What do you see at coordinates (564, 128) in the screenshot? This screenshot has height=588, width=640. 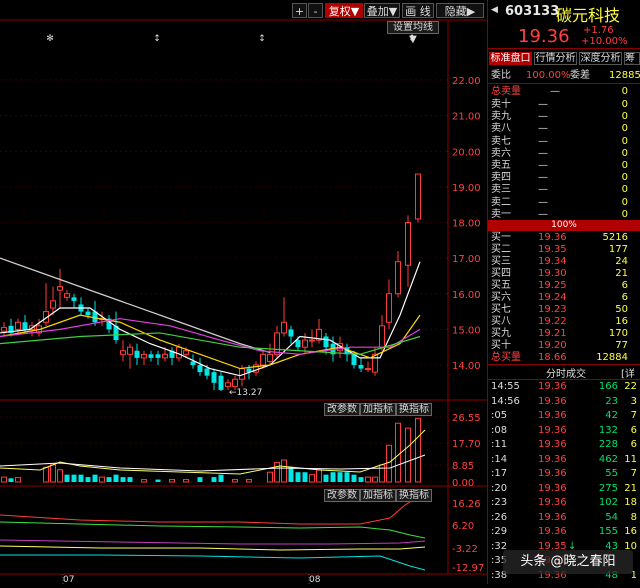 I see `ask-row: 卖八 — 0` at bounding box center [564, 128].